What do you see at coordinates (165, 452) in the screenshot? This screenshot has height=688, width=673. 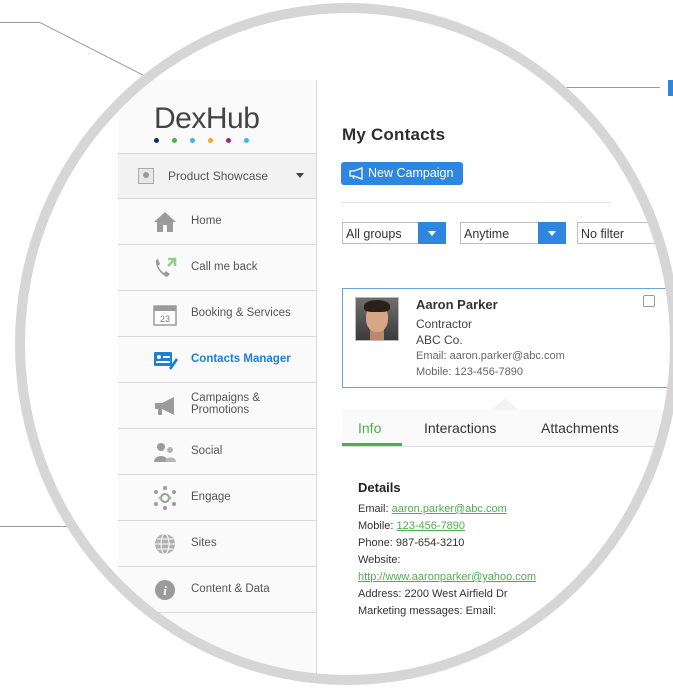 I see `people-icon` at bounding box center [165, 452].